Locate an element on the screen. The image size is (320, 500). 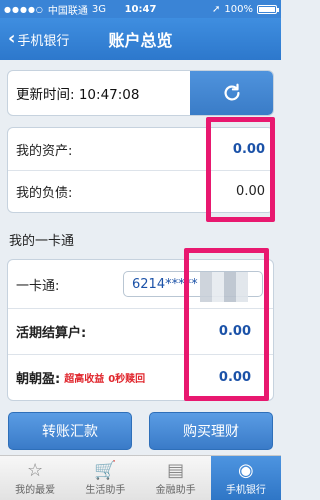
back-label: 手机银行 is located at coordinates (43, 41).